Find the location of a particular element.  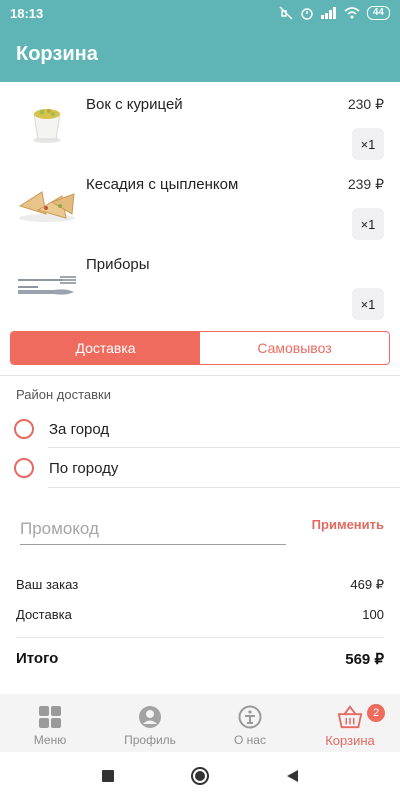

wifi-icon is located at coordinates (352, 13).